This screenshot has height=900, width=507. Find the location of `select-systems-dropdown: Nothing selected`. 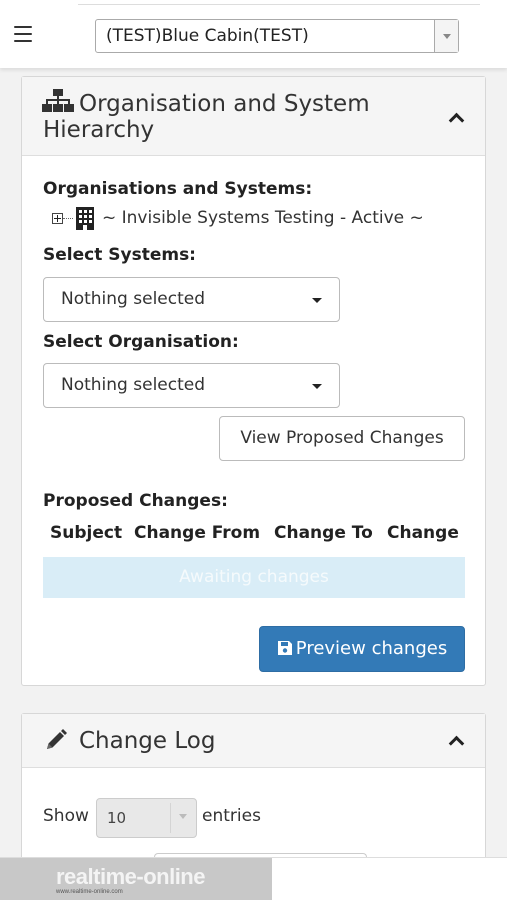

select-systems-dropdown: Nothing selected is located at coordinates (191, 299).